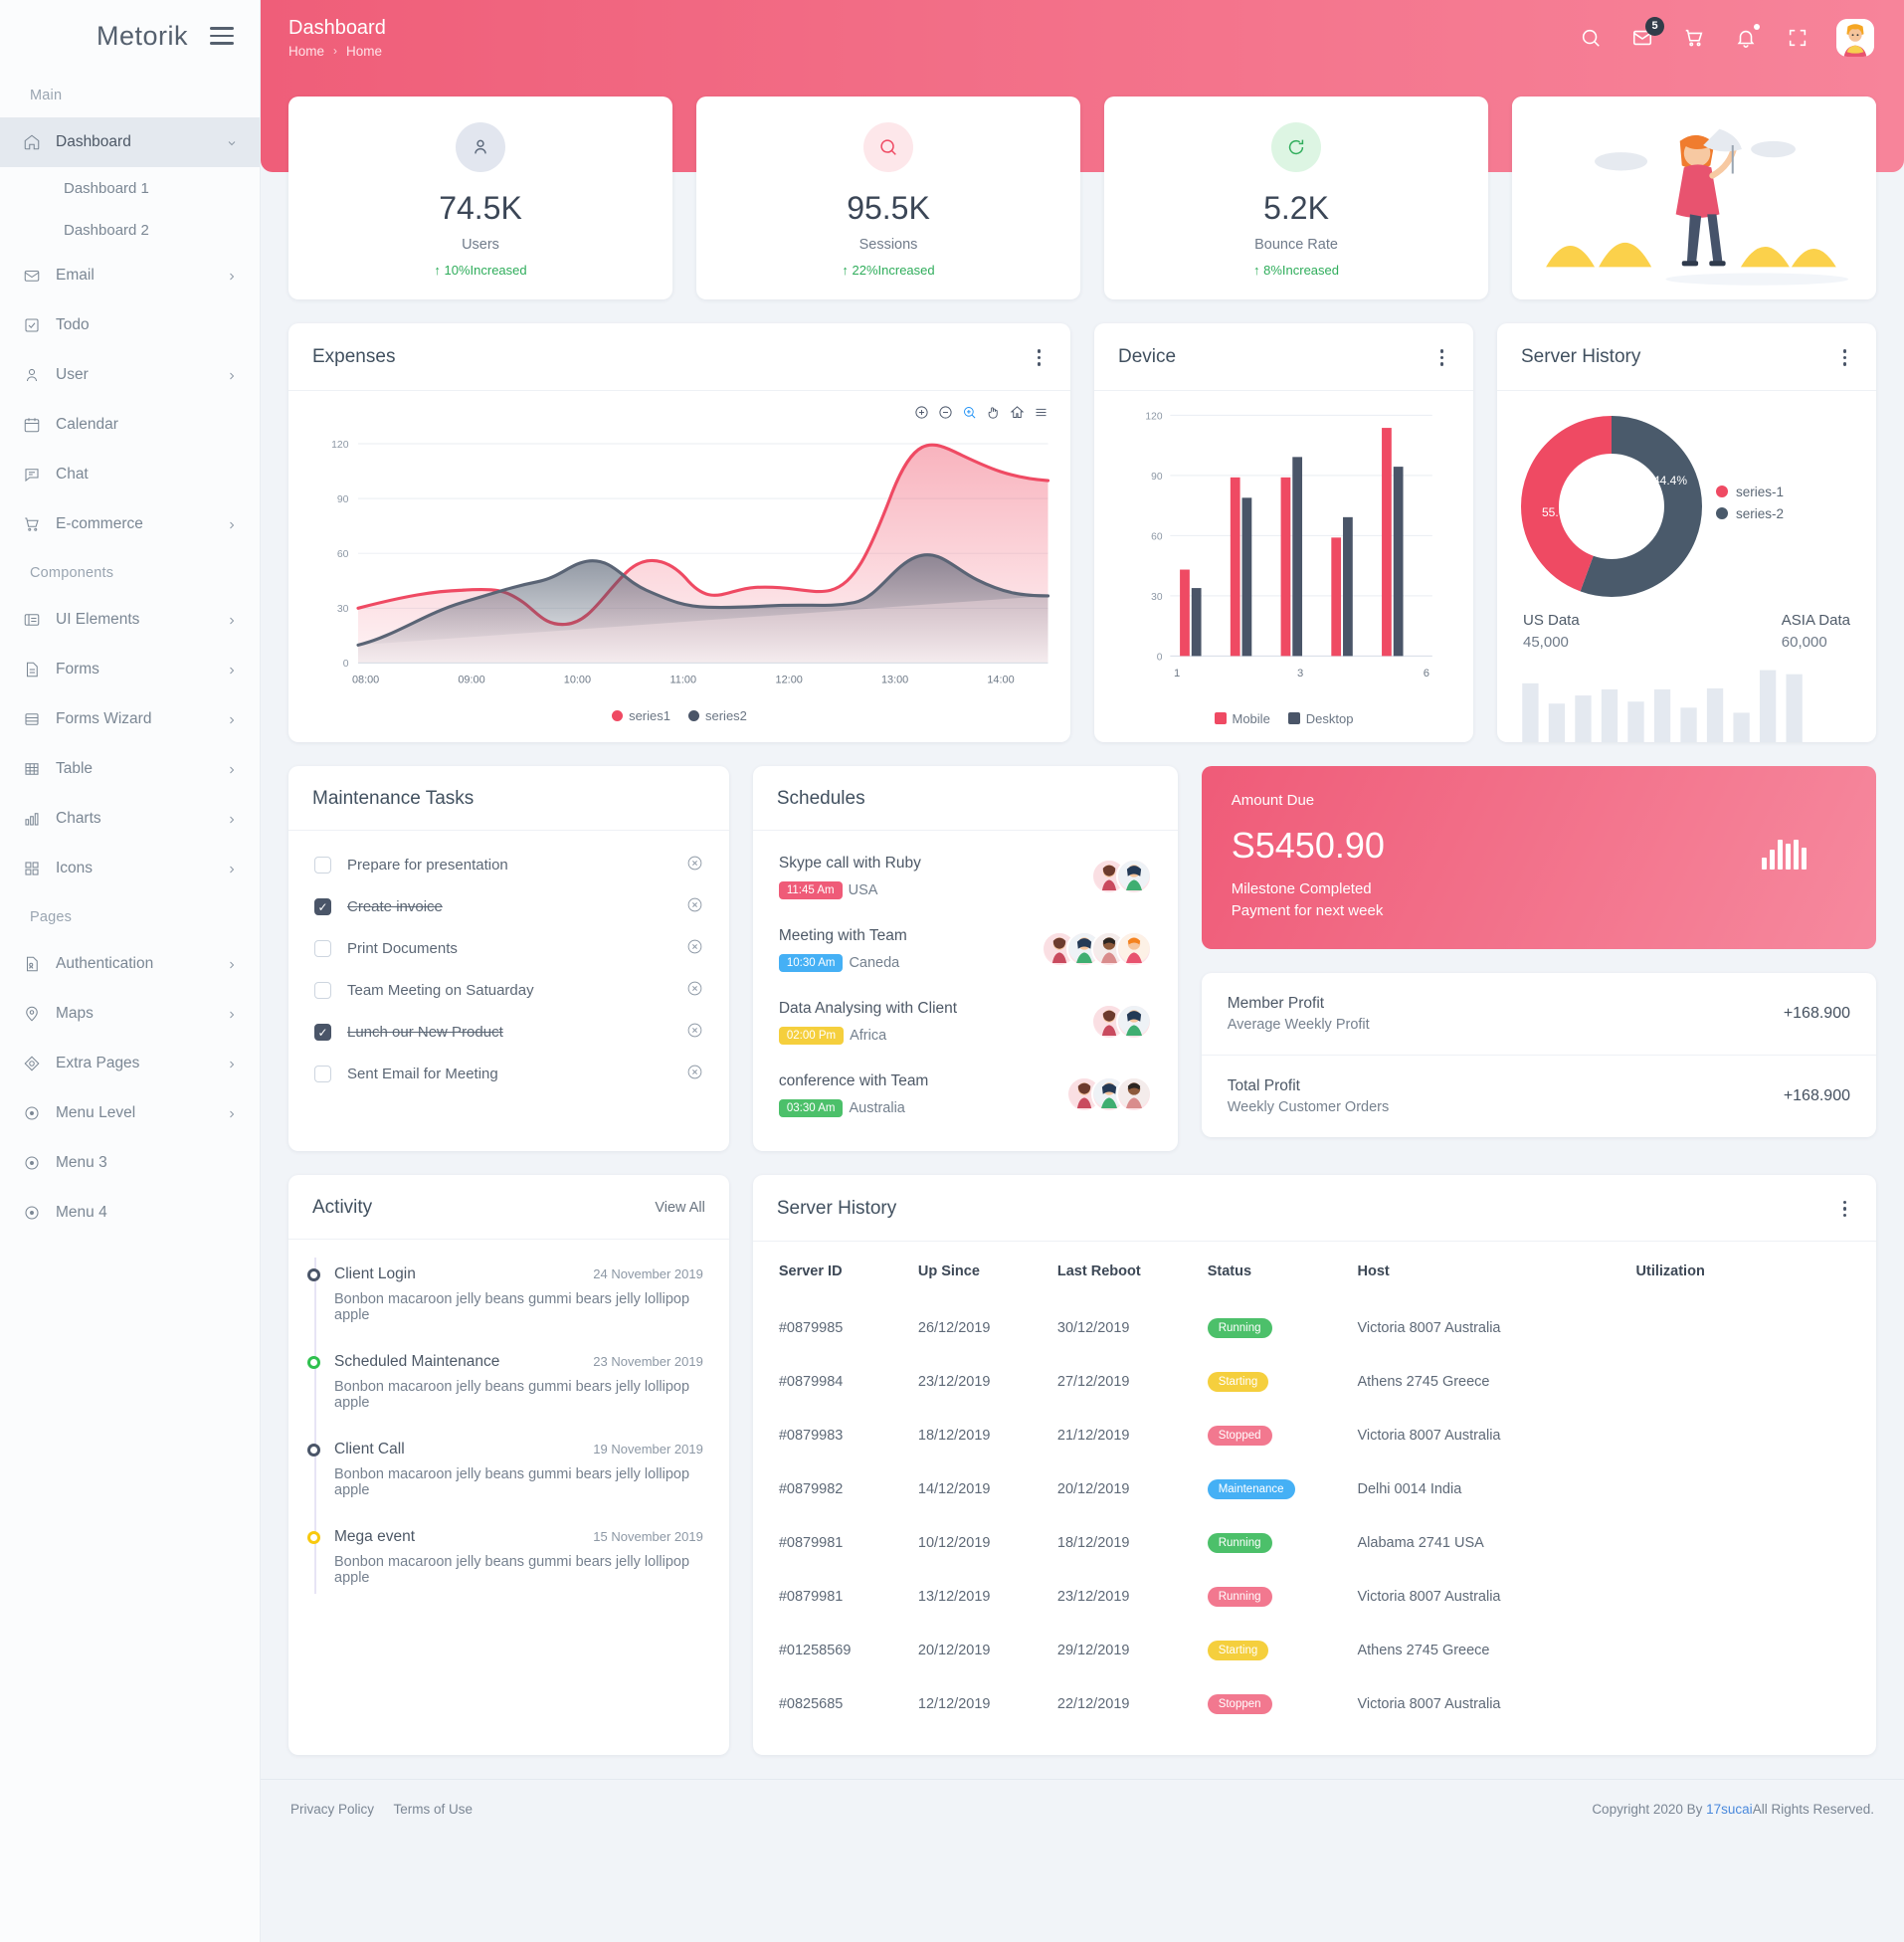 This screenshot has height=1942, width=1904. Describe the element at coordinates (434, 1809) in the screenshot. I see `terms-of-use-link: Terms of Use` at that location.